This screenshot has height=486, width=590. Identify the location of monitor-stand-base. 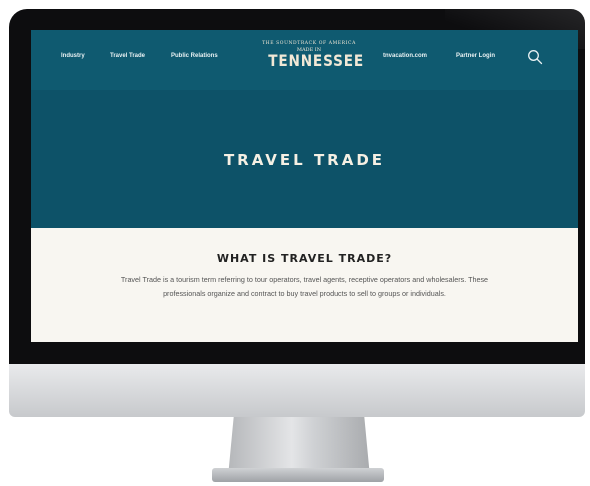
(298, 475).